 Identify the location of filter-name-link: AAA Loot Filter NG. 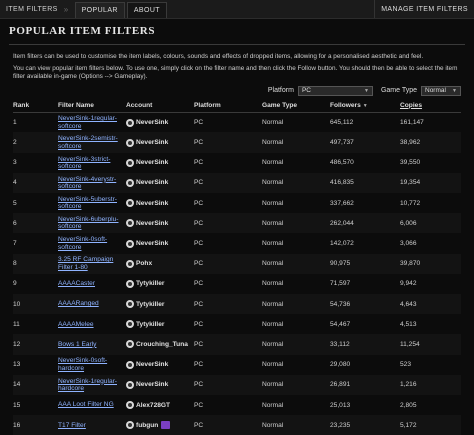
(92, 404).